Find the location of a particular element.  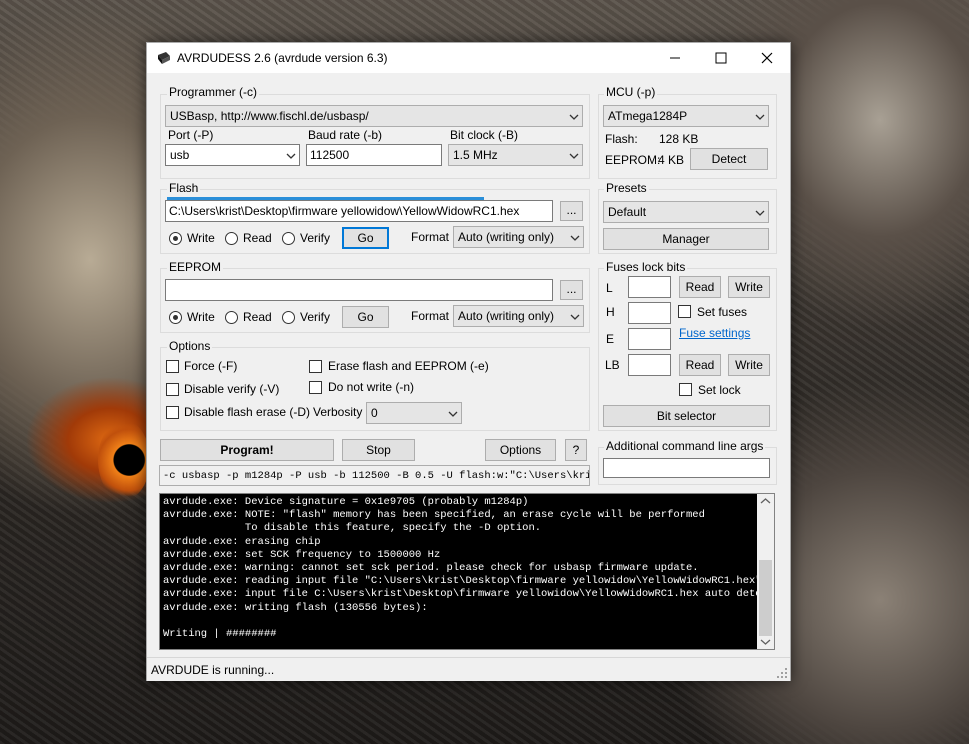

window-title: AVRDUDESS 2.6 (avrdude version 6.3) is located at coordinates (282, 58).